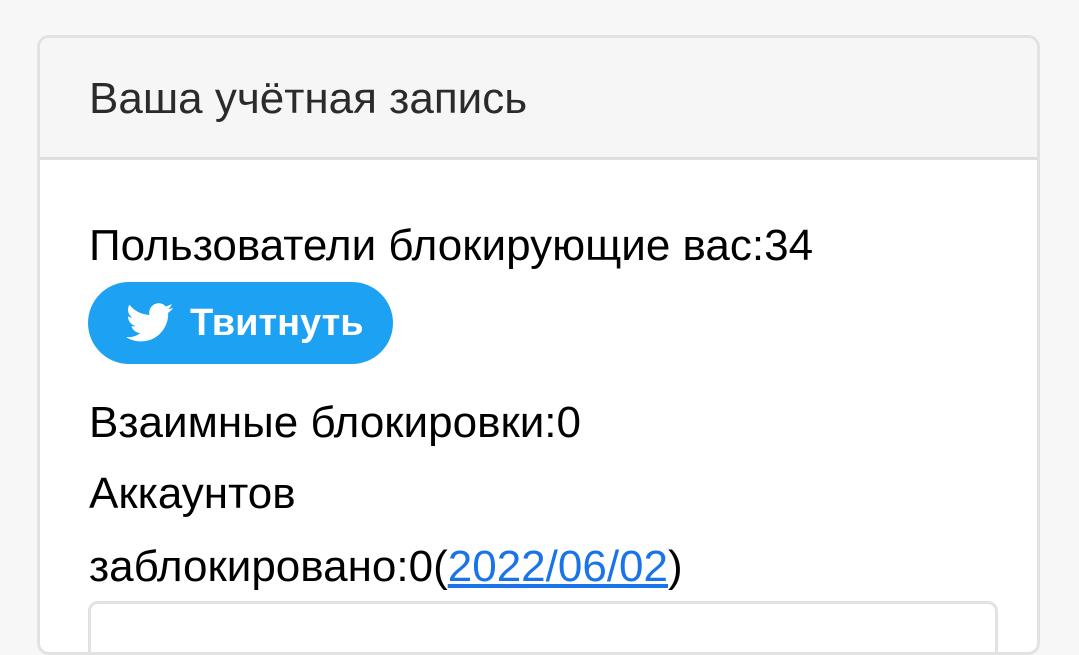 The image size is (1079, 655). What do you see at coordinates (323, 422) in the screenshot?
I see `mutual-label: Взаимные блокировки:` at bounding box center [323, 422].